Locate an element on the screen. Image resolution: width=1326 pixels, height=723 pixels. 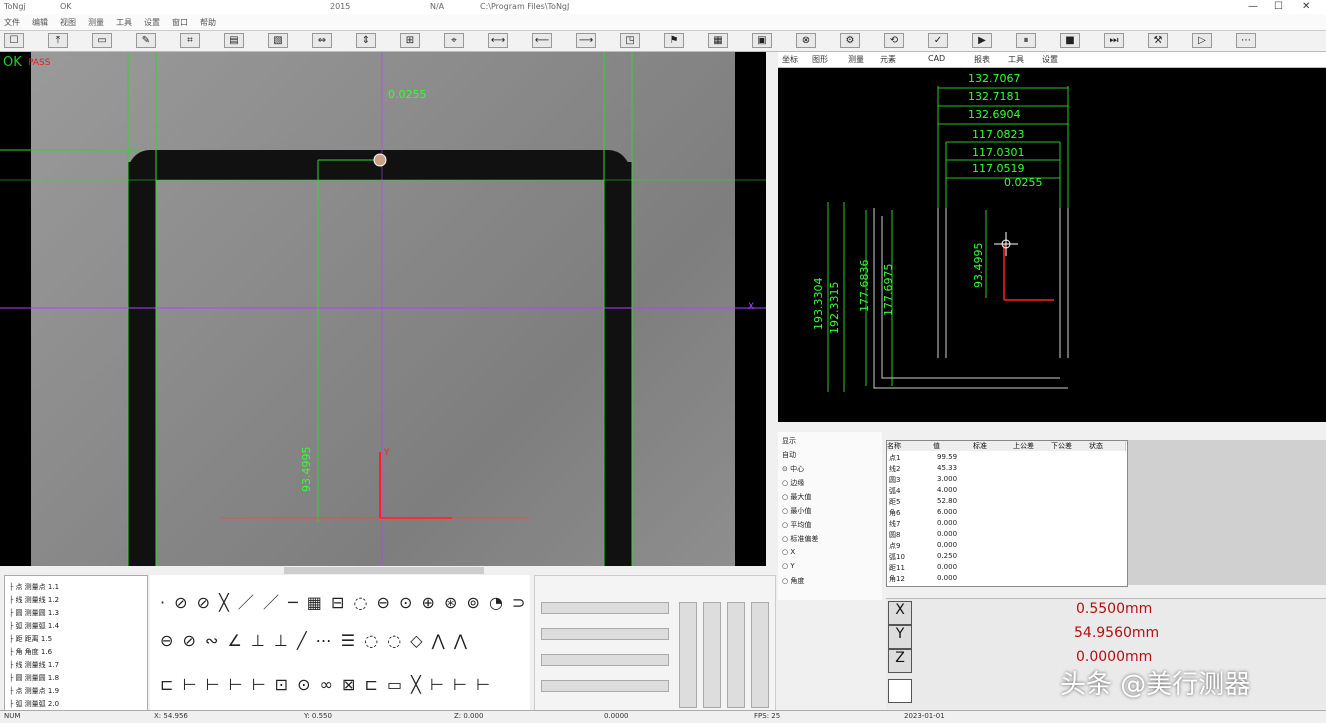
toolbar-button-27: ▷ is located at coordinates (1202, 40).